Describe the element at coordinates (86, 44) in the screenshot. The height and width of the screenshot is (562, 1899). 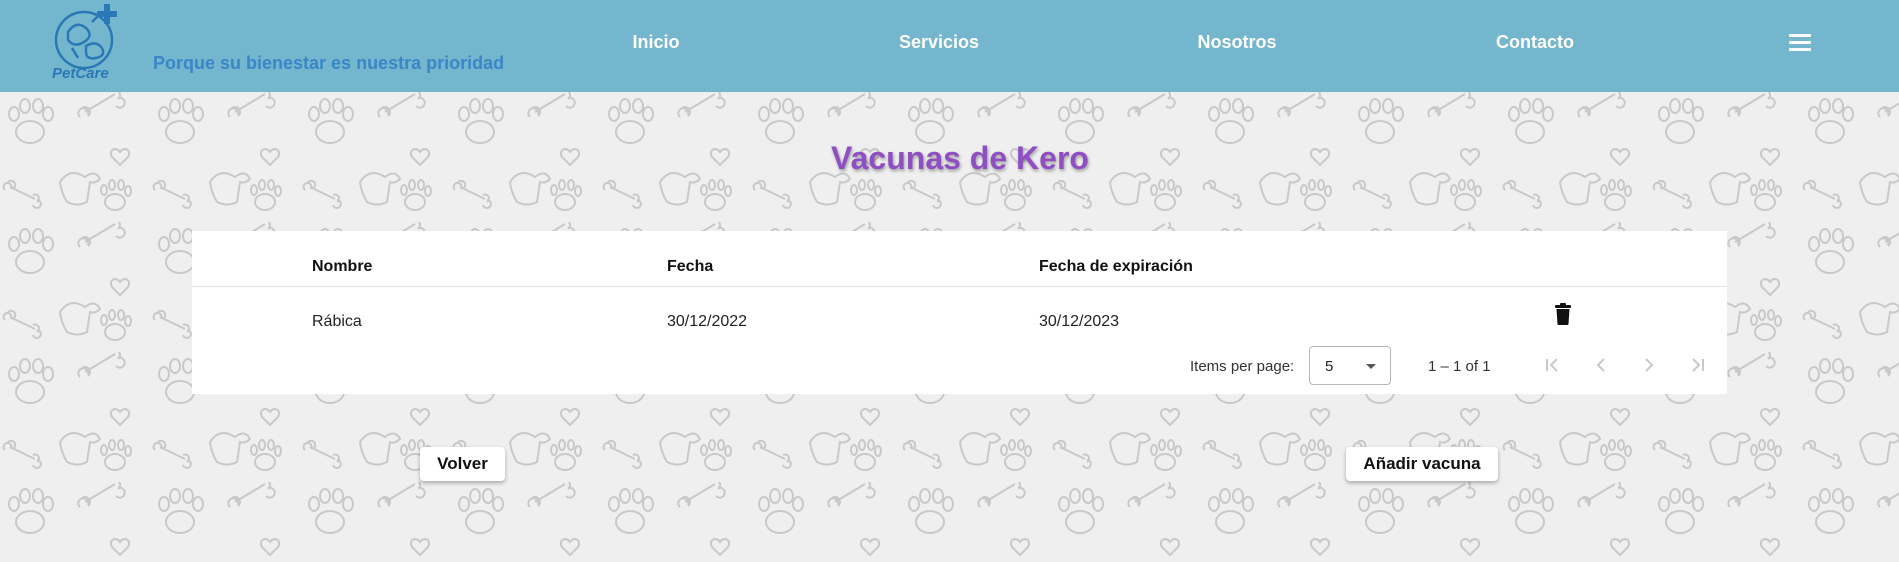
I see `petcare-logo: PetCare` at that location.